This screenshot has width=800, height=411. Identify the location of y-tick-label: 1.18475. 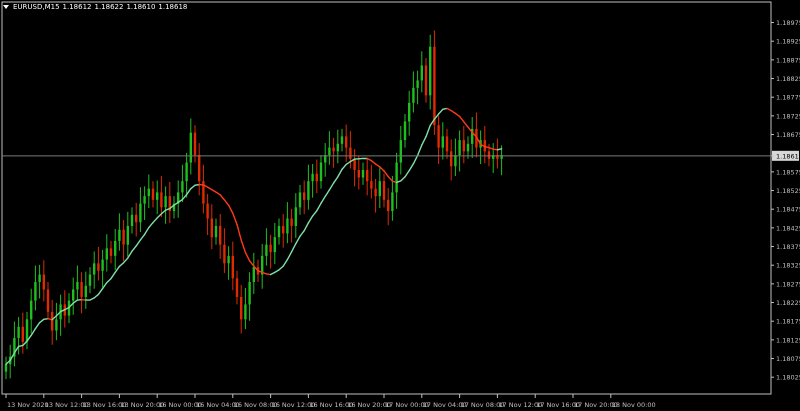
(788, 210).